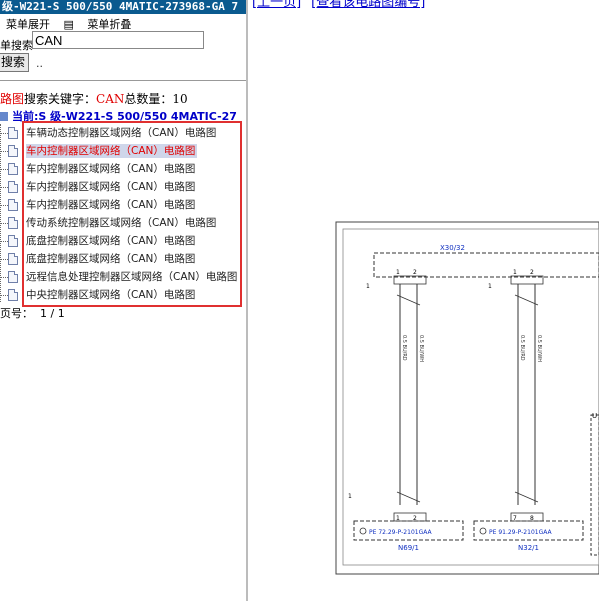 The image size is (599, 601). I want to click on search-label: 单搜索, so click(16, 45).